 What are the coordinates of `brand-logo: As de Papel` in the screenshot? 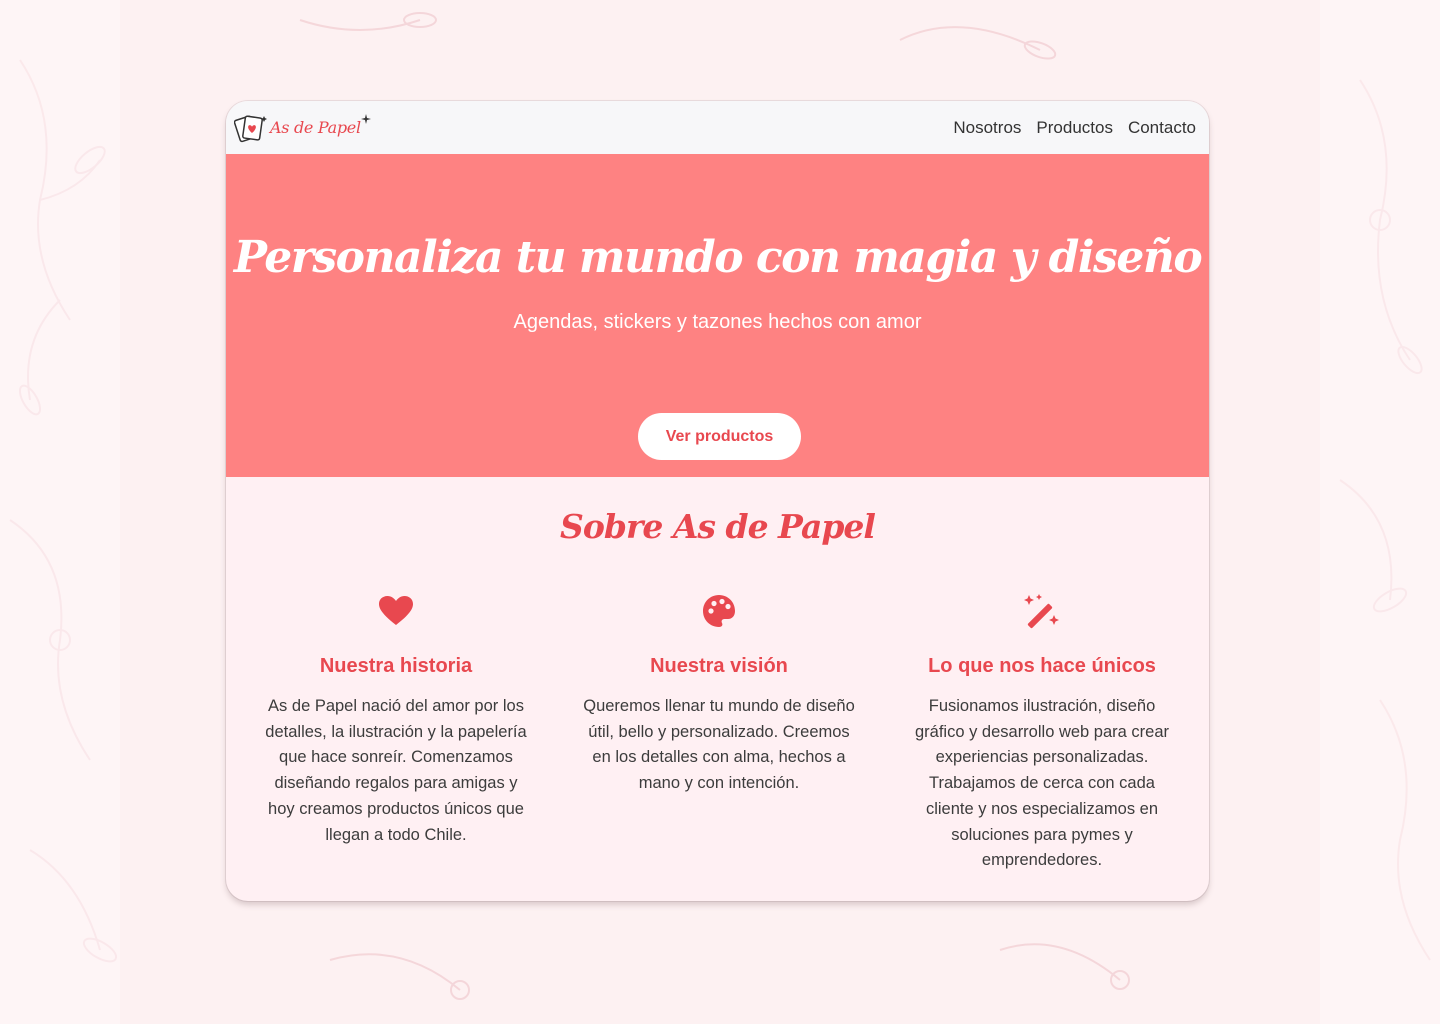 It's located at (302, 127).